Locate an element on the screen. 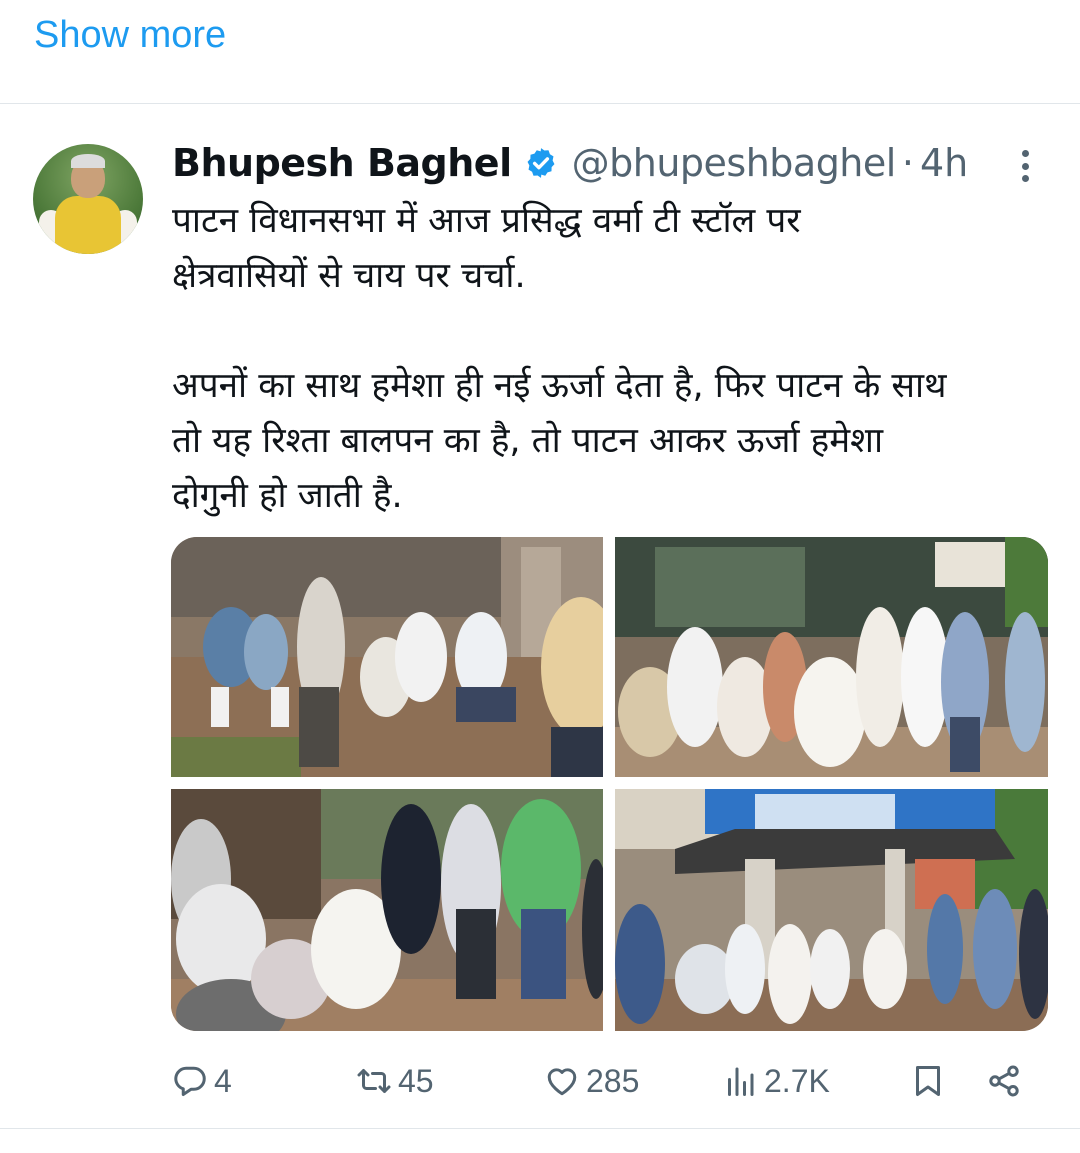  photo-4-image is located at coordinates (831, 910).